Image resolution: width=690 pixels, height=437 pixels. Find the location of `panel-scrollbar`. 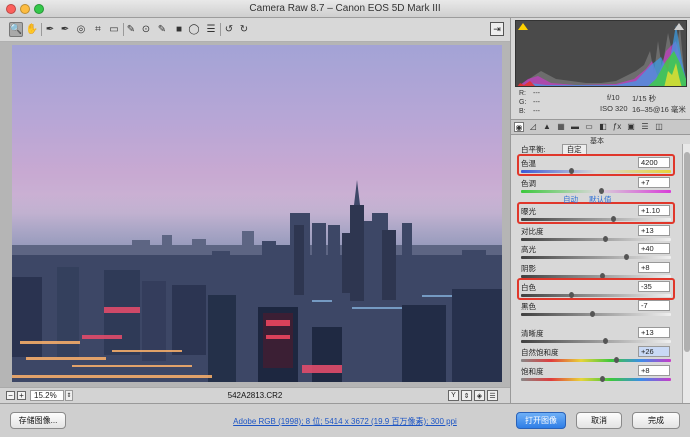

panel-scrollbar is located at coordinates (686, 273).